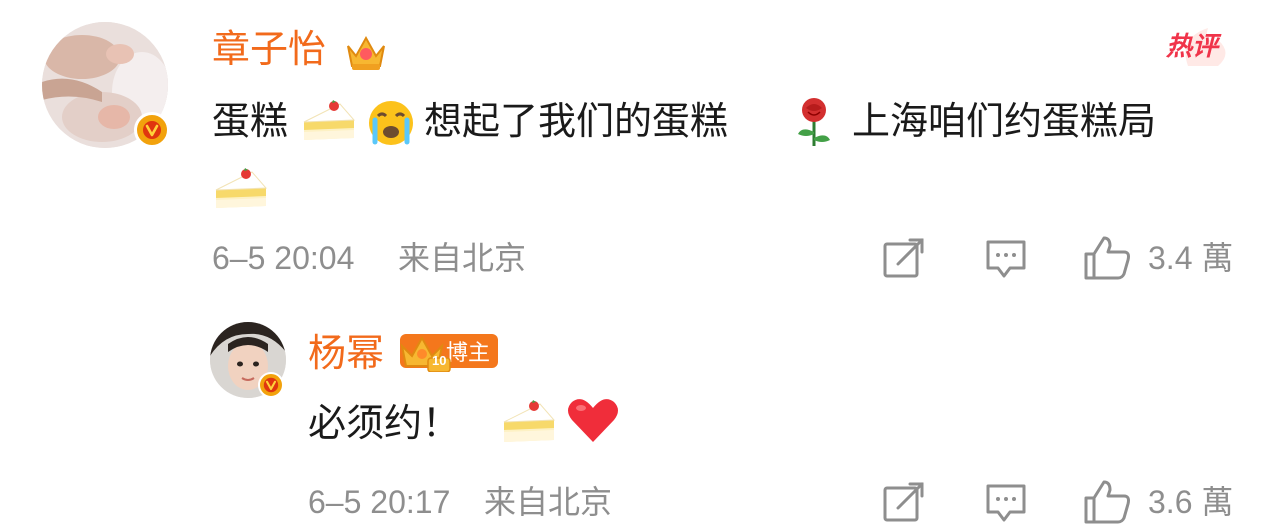  What do you see at coordinates (391, 123) in the screenshot?
I see `crying-emoji` at bounding box center [391, 123].